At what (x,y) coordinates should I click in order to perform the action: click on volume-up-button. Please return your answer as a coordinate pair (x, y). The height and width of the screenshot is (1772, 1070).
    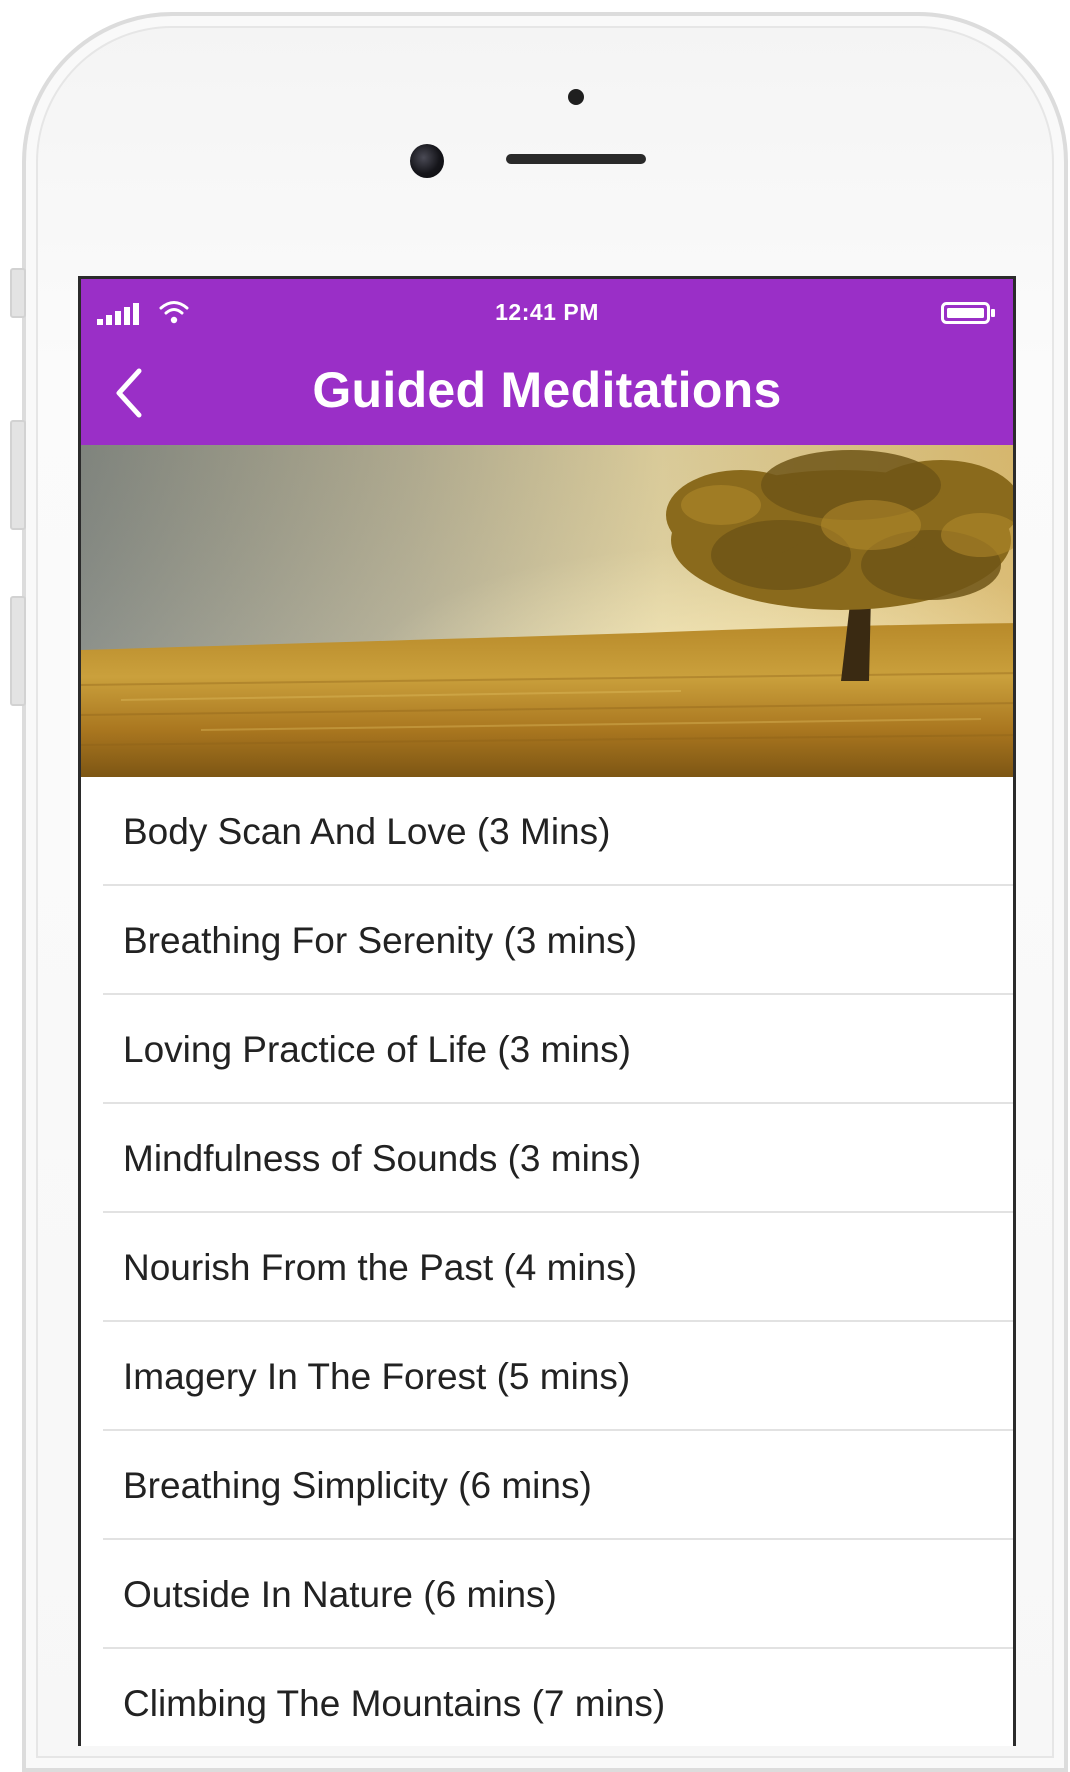
    Looking at the image, I should click on (18, 475).